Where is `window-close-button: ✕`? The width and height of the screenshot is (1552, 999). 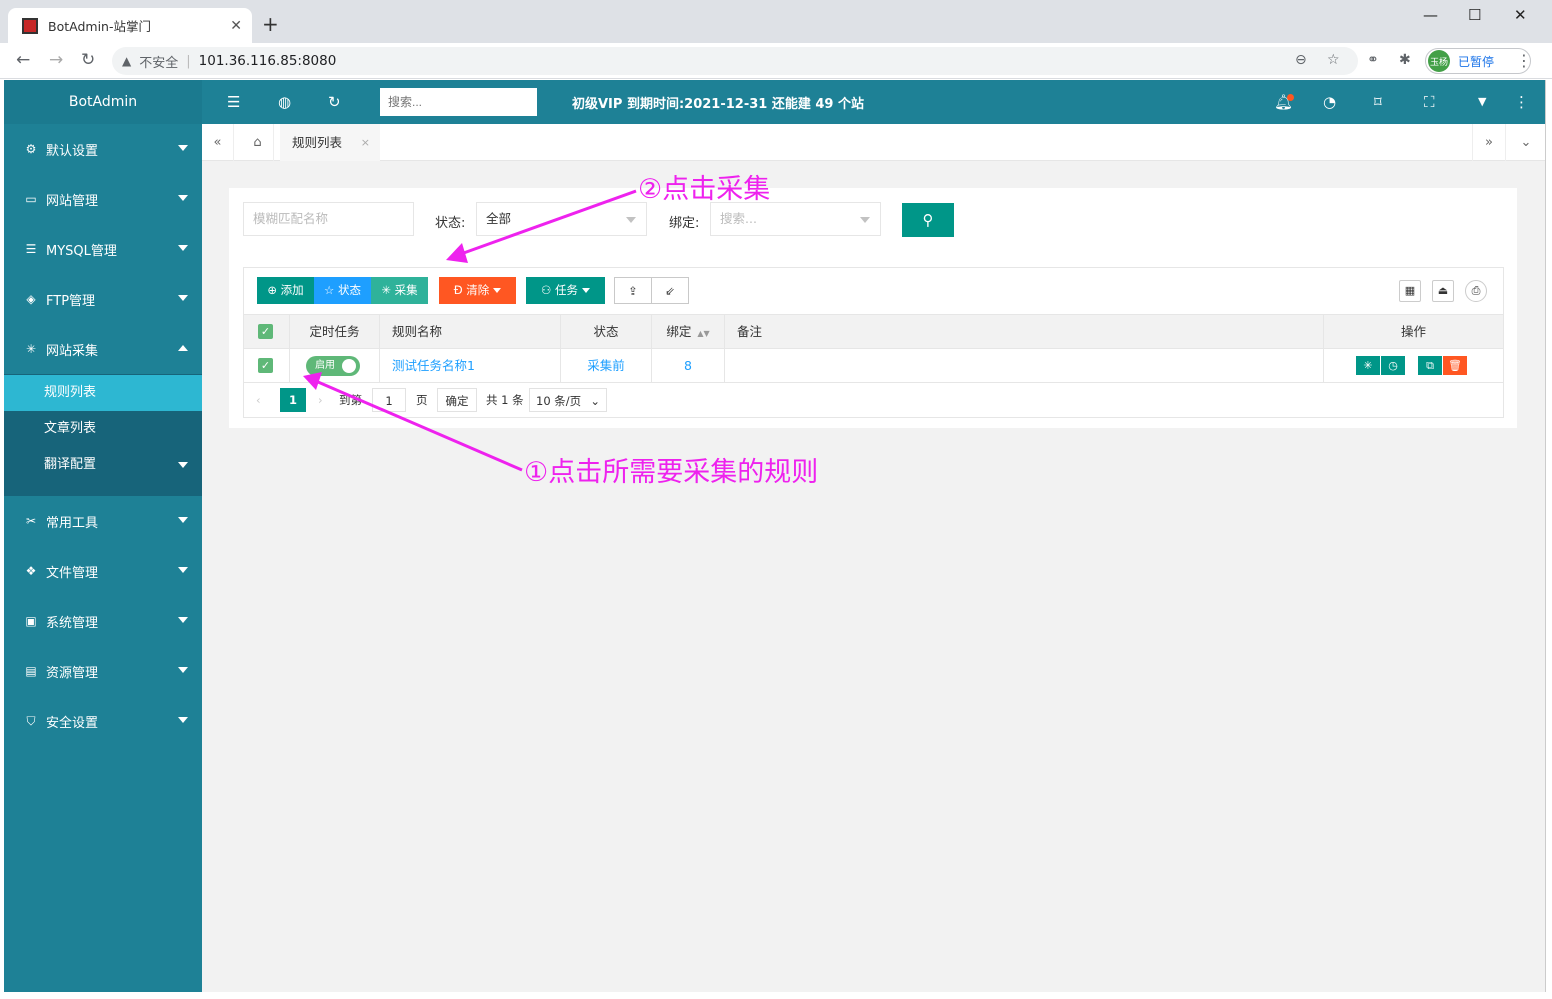 window-close-button: ✕ is located at coordinates (1520, 15).